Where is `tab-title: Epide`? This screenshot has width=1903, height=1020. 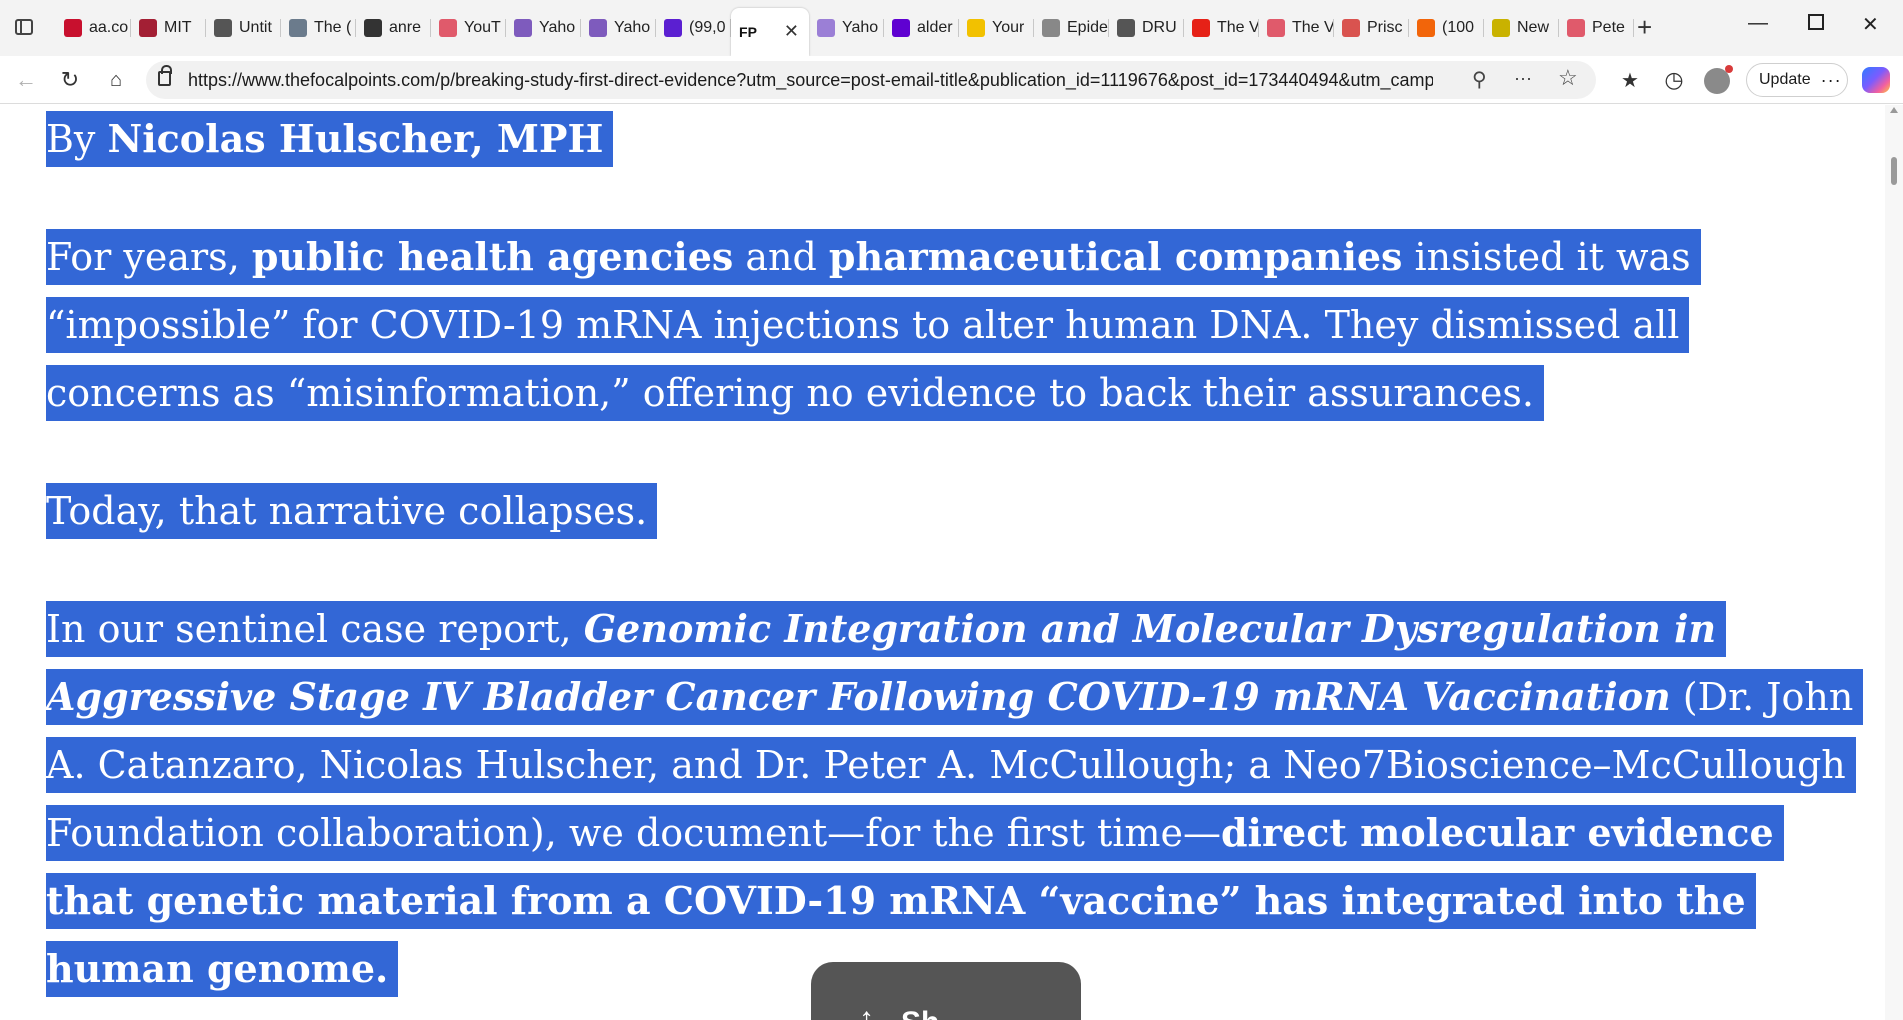
tab-title: Epide is located at coordinates (1087, 27).